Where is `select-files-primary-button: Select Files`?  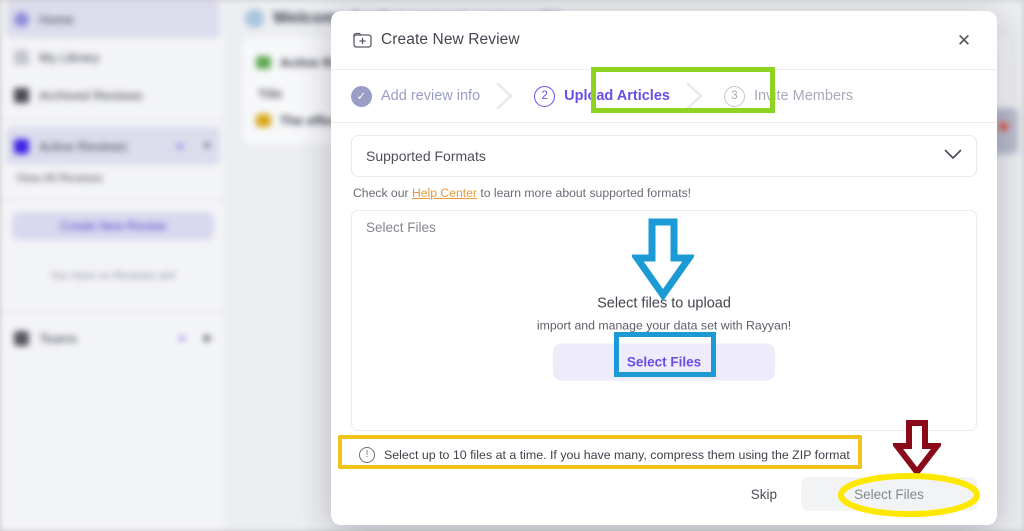 select-files-primary-button: Select Files is located at coordinates (889, 494).